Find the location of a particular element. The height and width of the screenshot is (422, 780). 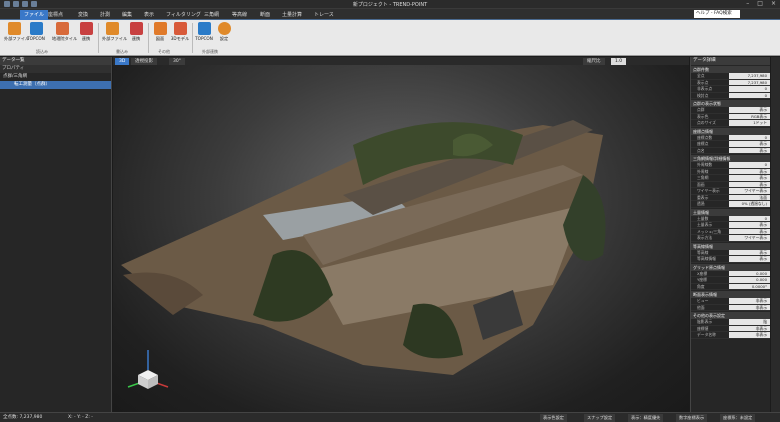

scale-input: 1.0 is located at coordinates (619, 61).